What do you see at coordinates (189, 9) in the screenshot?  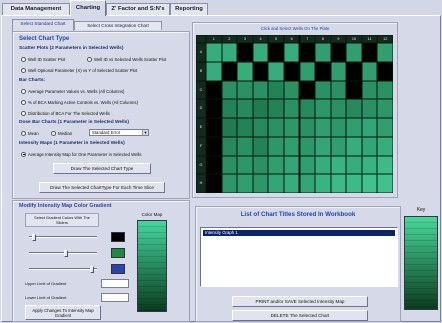 I see `tab-reporting: Reporting` at bounding box center [189, 9].